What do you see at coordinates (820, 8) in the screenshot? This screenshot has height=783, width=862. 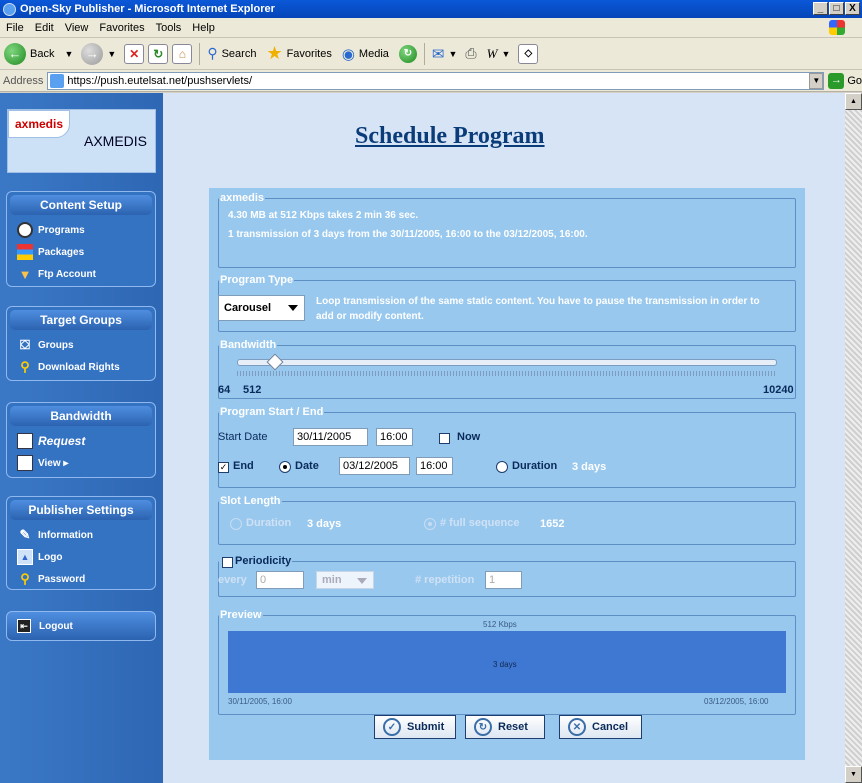 I see `minimize-button: _` at bounding box center [820, 8].